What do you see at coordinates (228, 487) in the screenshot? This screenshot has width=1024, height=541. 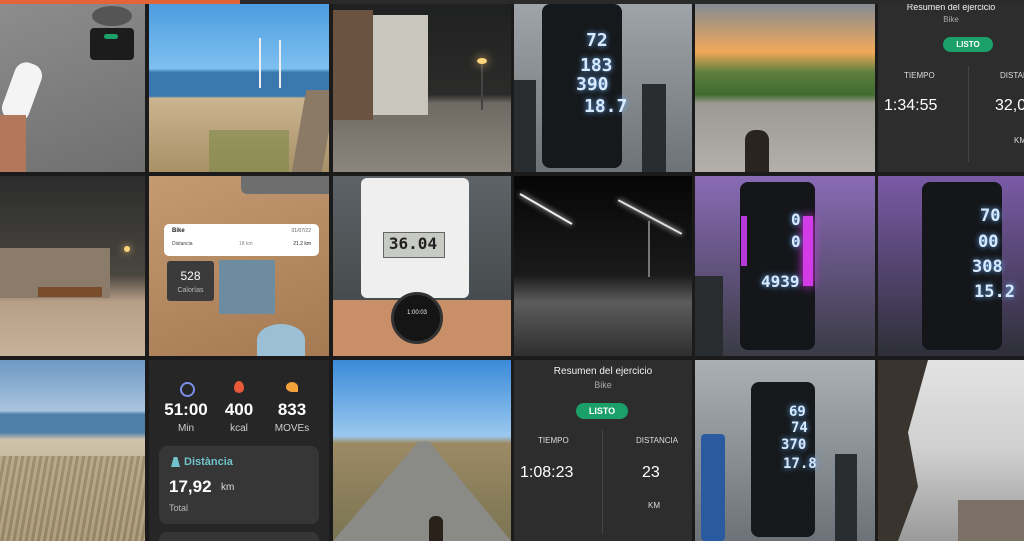 I see `distance-unit: km` at bounding box center [228, 487].